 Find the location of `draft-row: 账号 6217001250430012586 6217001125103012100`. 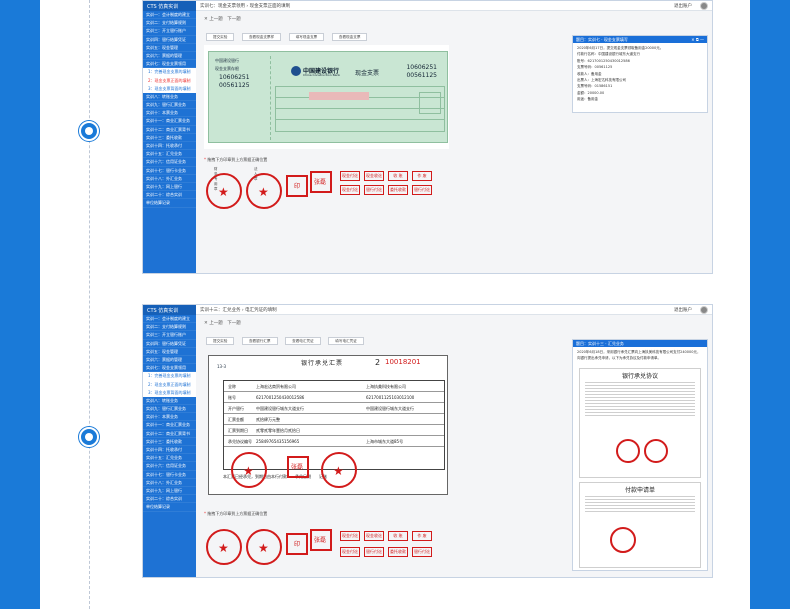

draft-row: 账号 6217001250430012586 6217001125103012100 is located at coordinates (334, 397).